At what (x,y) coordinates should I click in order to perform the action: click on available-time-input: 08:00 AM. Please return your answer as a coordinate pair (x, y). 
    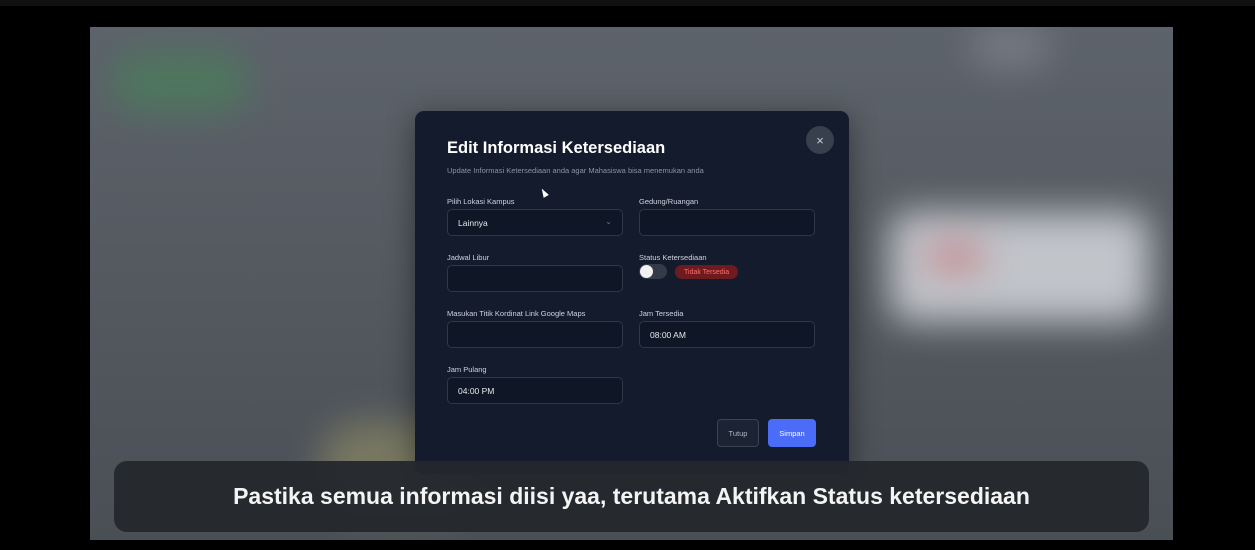
    Looking at the image, I should click on (727, 334).